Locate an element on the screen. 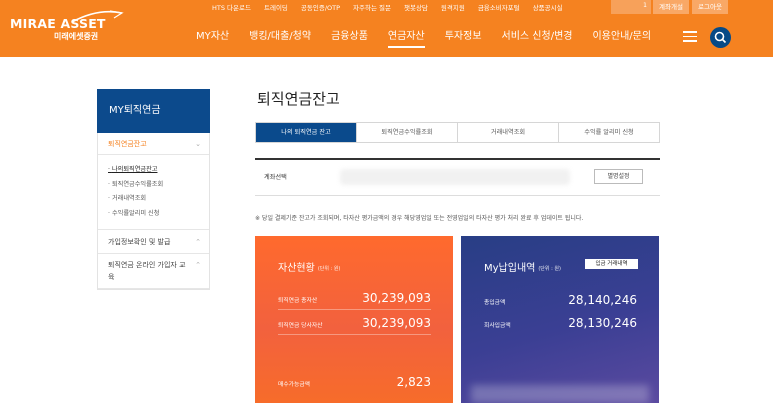  nickname-button: 별명설정 is located at coordinates (618, 176).